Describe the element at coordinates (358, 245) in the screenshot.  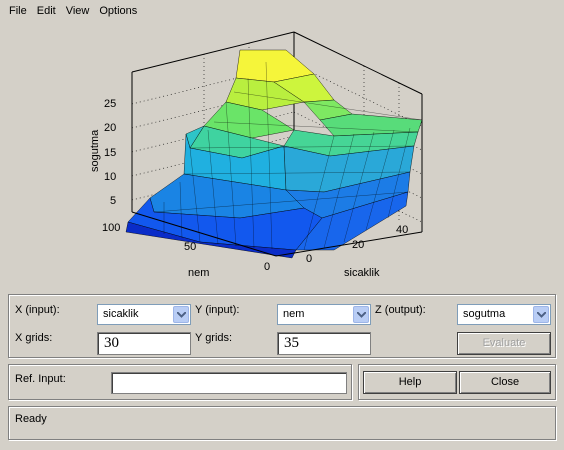
I see `x-tick: 20` at that location.